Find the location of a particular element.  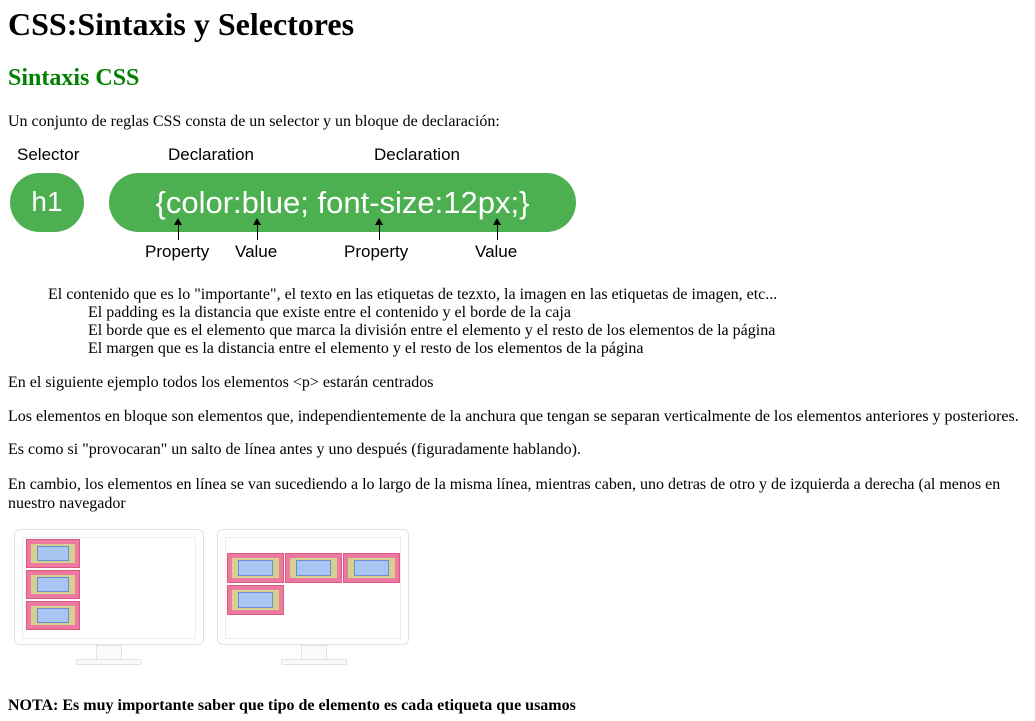

property-label-1: Property is located at coordinates (177, 251).